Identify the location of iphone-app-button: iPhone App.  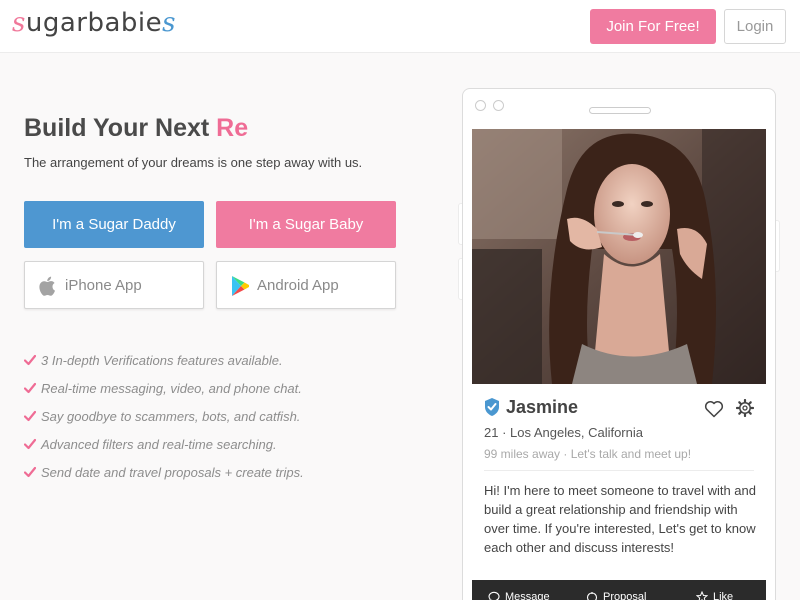
(114, 285).